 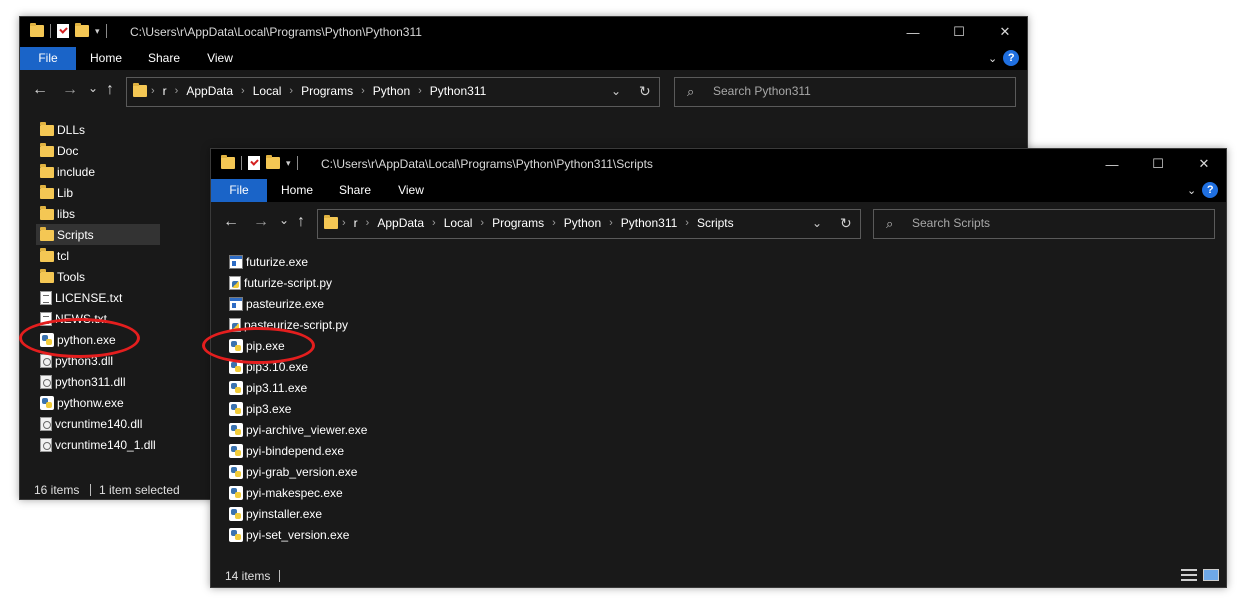 What do you see at coordinates (305, 429) in the screenshot?
I see `file-list-item: pyi-archive_viewer.exe` at bounding box center [305, 429].